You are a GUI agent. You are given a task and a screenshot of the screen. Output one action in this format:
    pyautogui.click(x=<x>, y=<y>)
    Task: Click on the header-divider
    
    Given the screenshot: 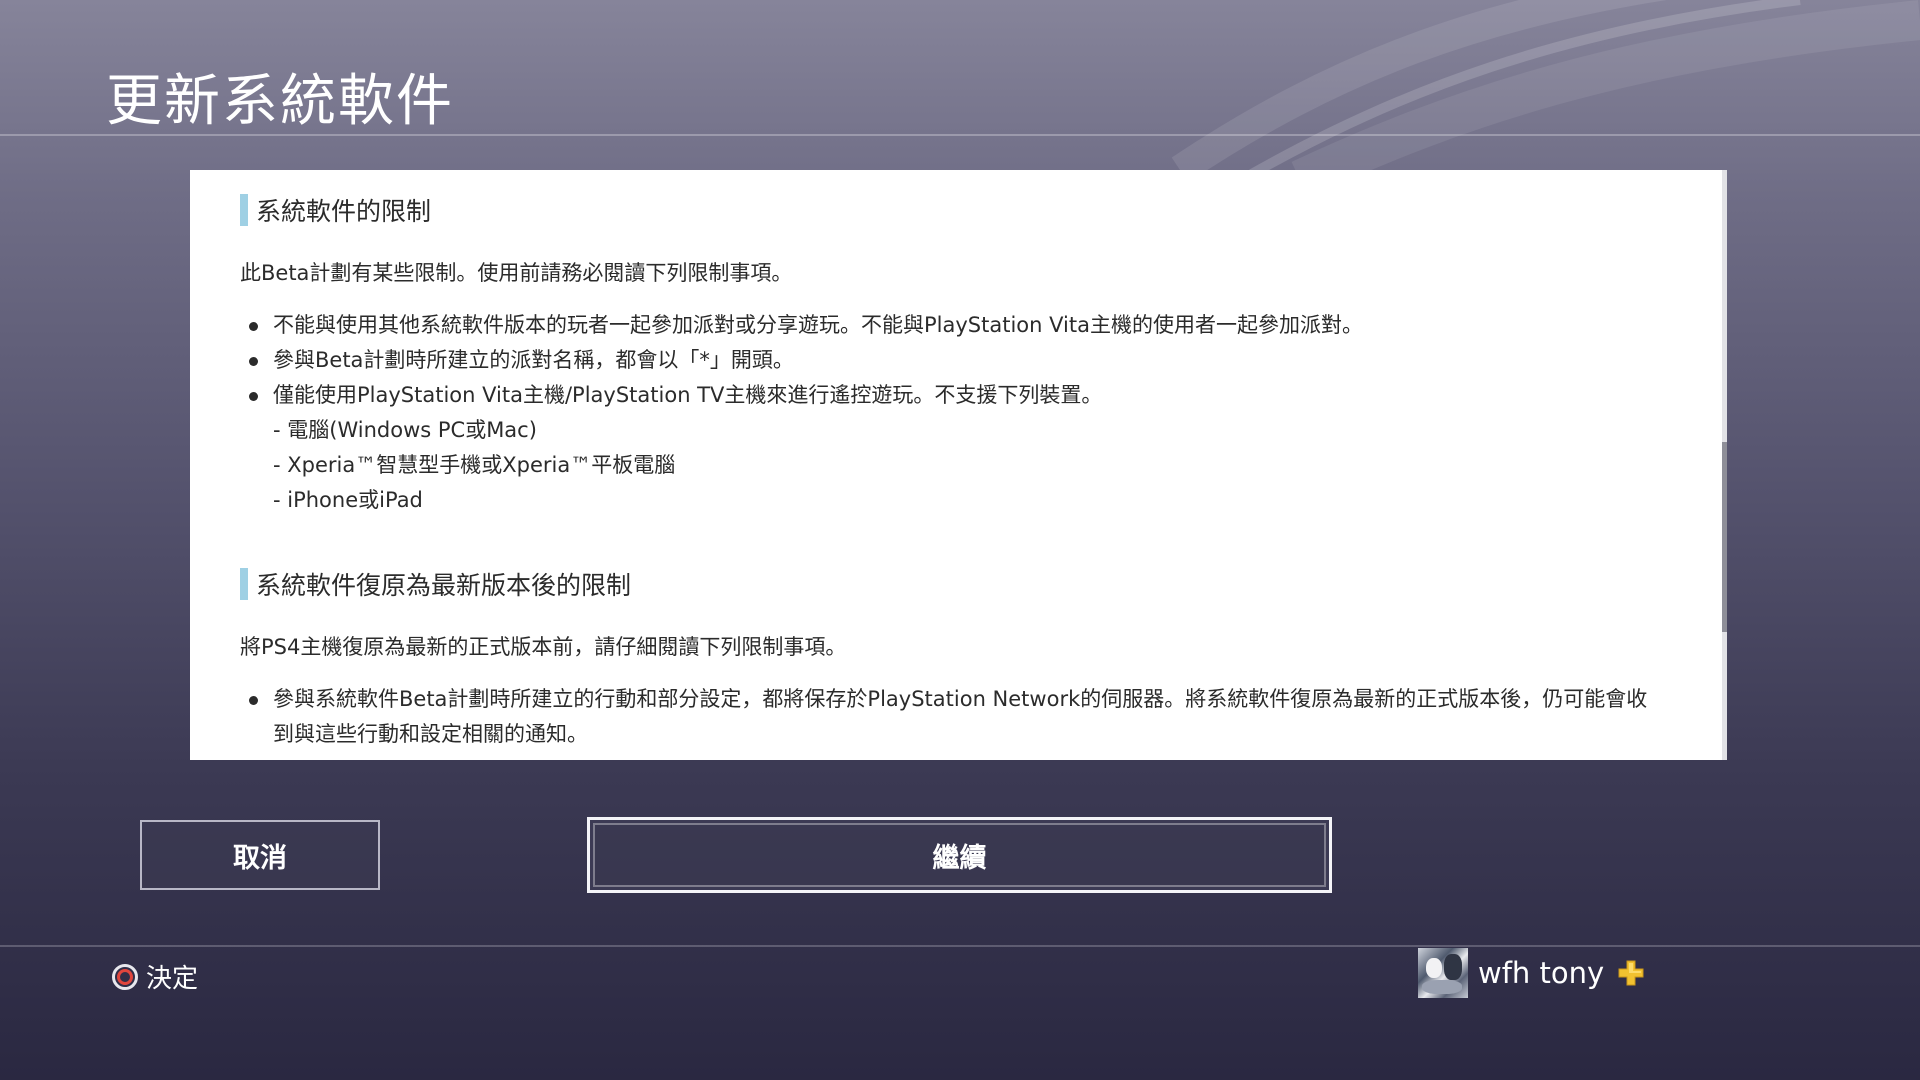 What is the action you would take?
    pyautogui.click(x=960, y=135)
    